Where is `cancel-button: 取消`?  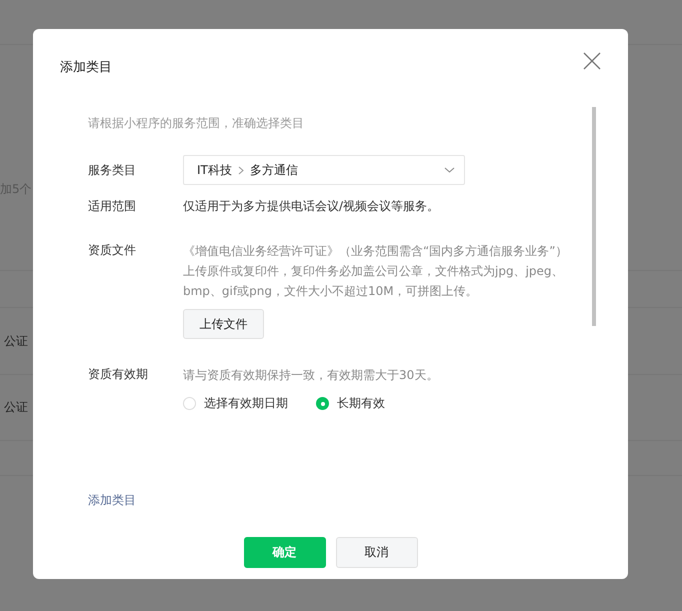
cancel-button: 取消 is located at coordinates (377, 552).